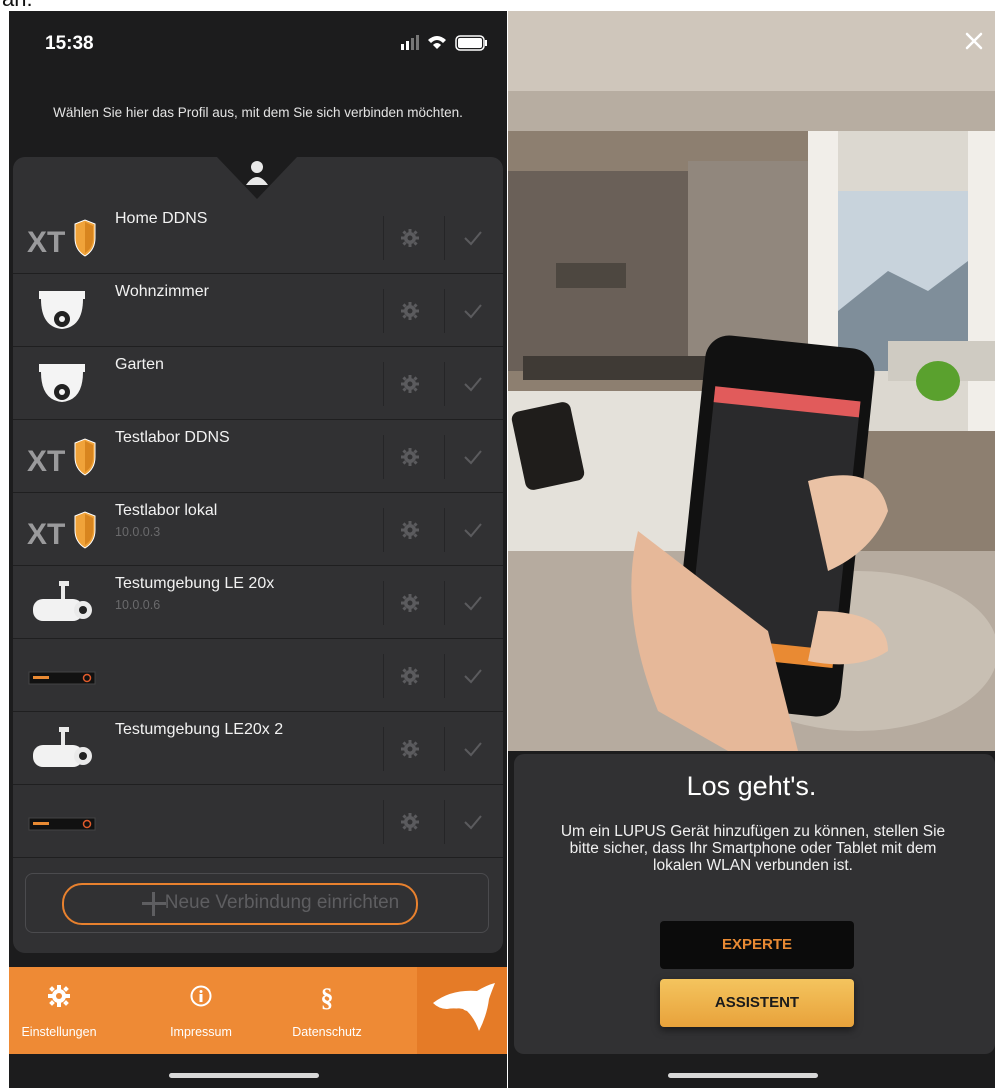  What do you see at coordinates (138, 532) in the screenshot?
I see `connection-address: 10.0.0.3` at bounding box center [138, 532].